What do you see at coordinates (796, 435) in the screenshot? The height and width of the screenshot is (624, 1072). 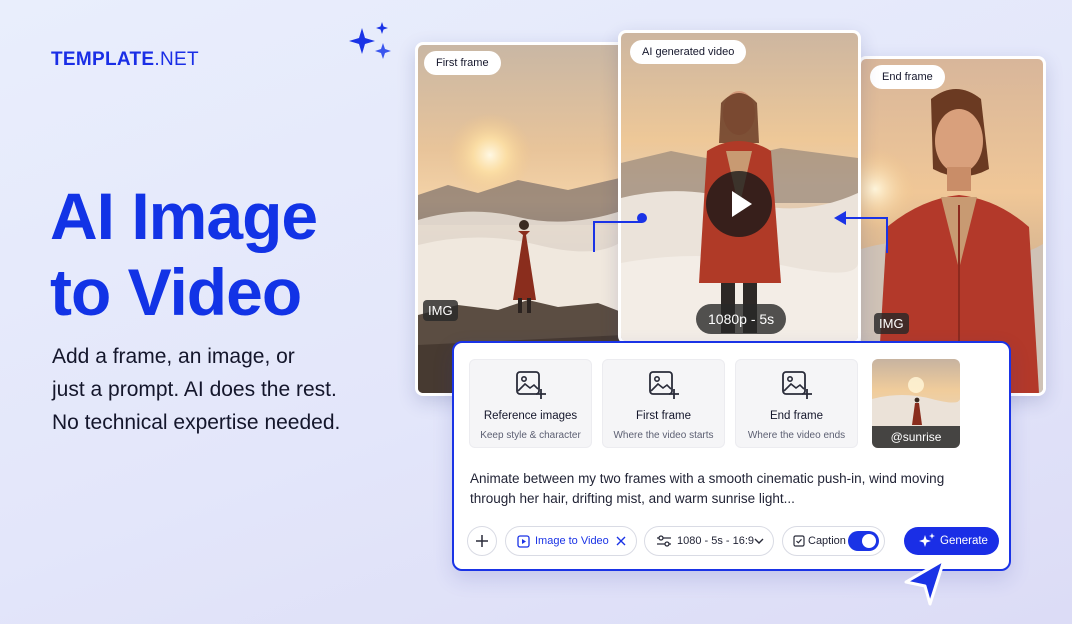 I see `option-desc: Where the video ends` at bounding box center [796, 435].